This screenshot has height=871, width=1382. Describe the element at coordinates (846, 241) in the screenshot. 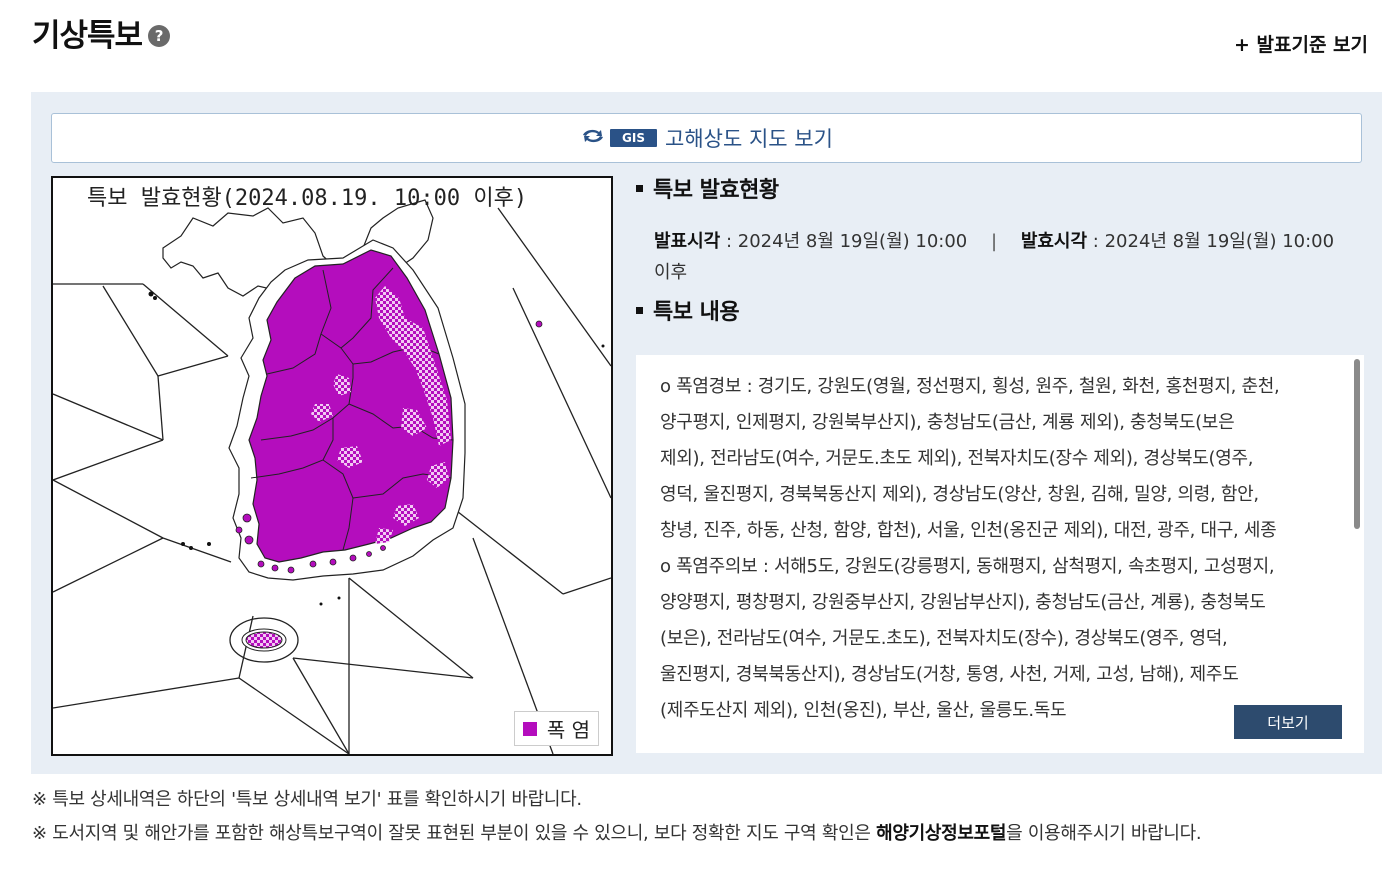

I see `announce-value: : 2024년 8월 19일(월) 10:00` at that location.